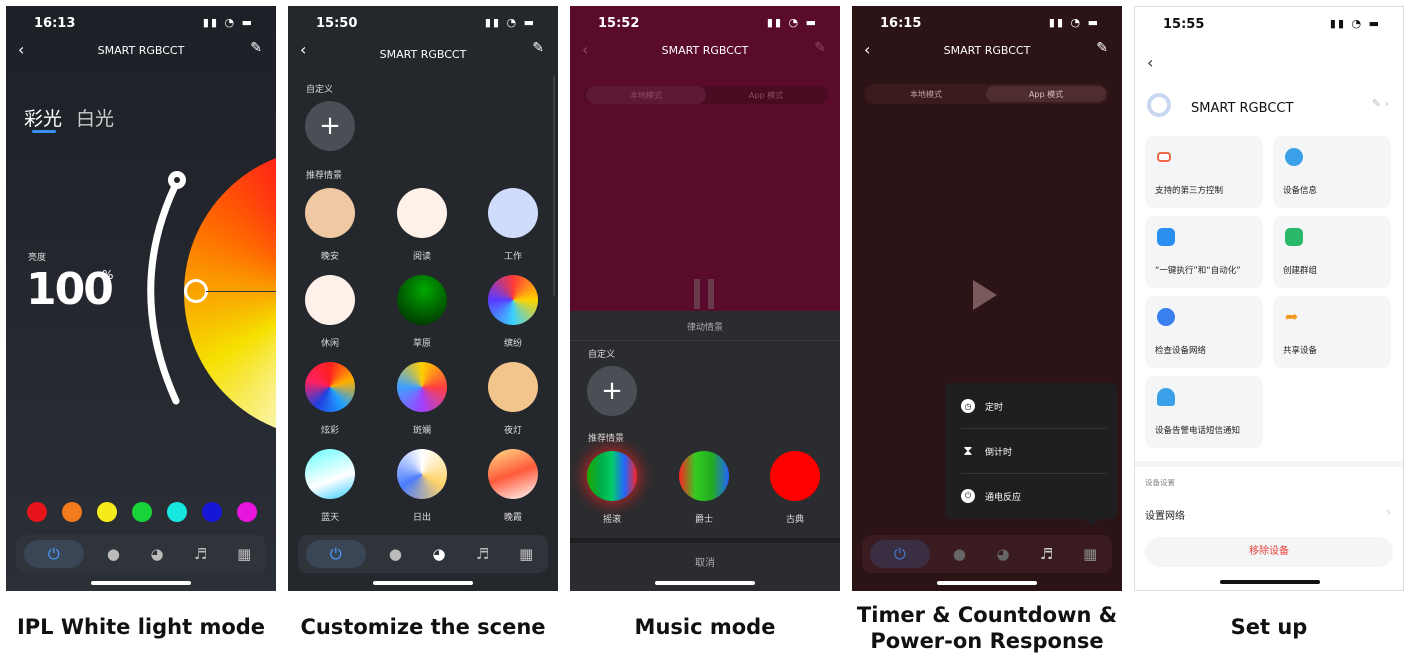 The width and height of the screenshot is (1406, 655). What do you see at coordinates (329, 431) in the screenshot?
I see `scene-label: 炫彩` at bounding box center [329, 431].